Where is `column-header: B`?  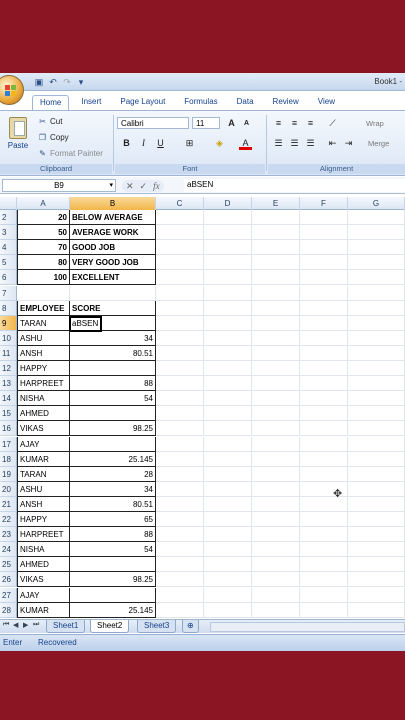 column-header: B is located at coordinates (113, 203).